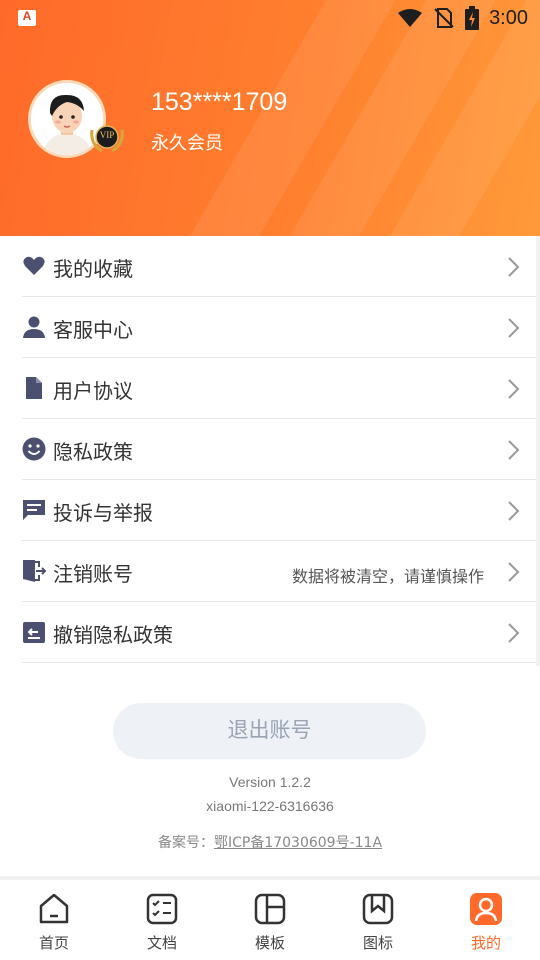 The height and width of the screenshot is (960, 540). I want to click on menu-item-complaint-report: 投诉与举报, so click(281, 510).